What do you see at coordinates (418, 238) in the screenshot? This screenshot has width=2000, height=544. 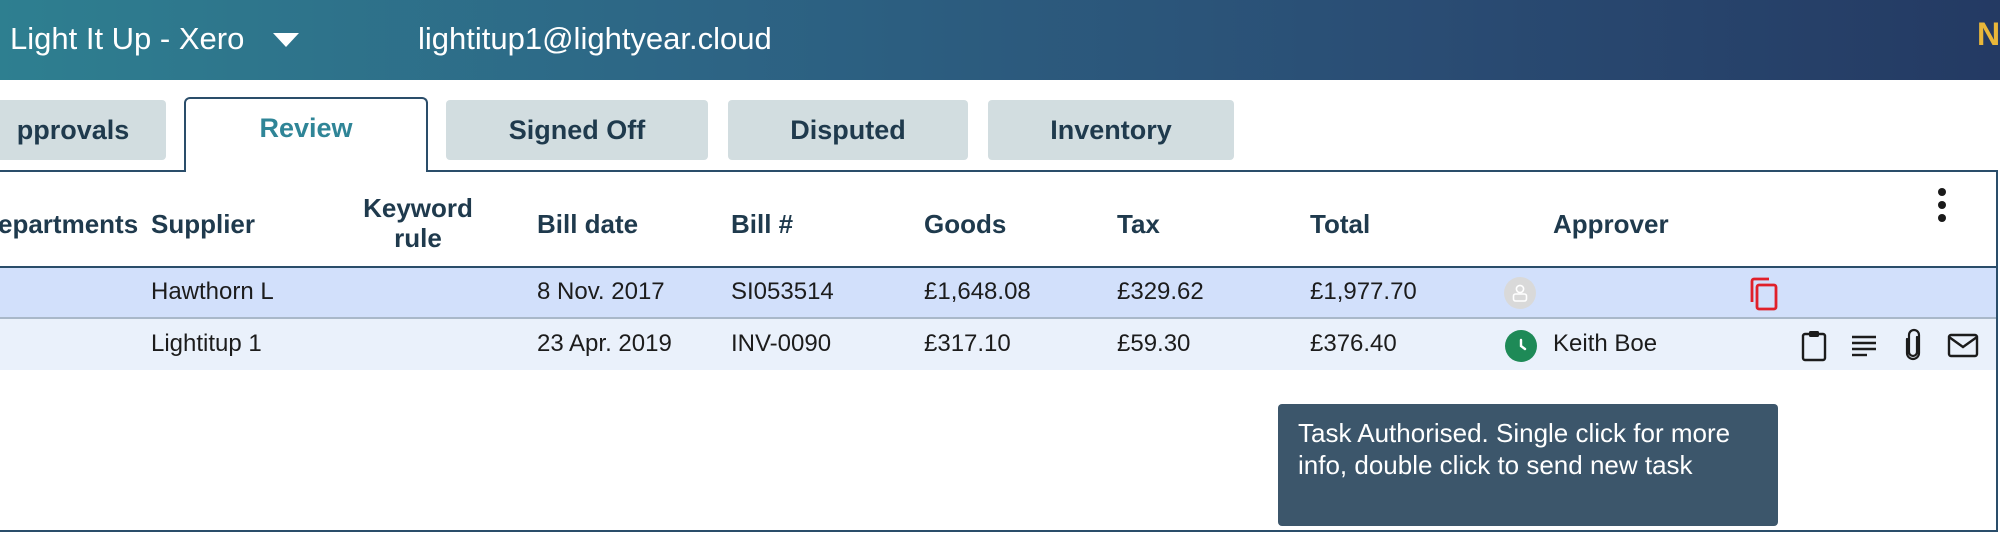 I see `column-header-keyword-rule-line2: rule` at bounding box center [418, 238].